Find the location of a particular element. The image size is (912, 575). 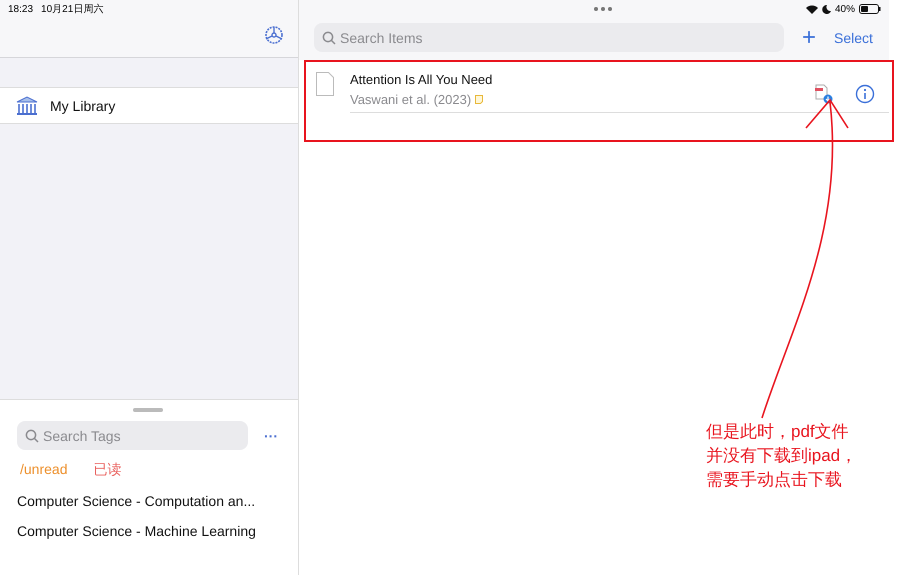

settings-icon is located at coordinates (274, 34).